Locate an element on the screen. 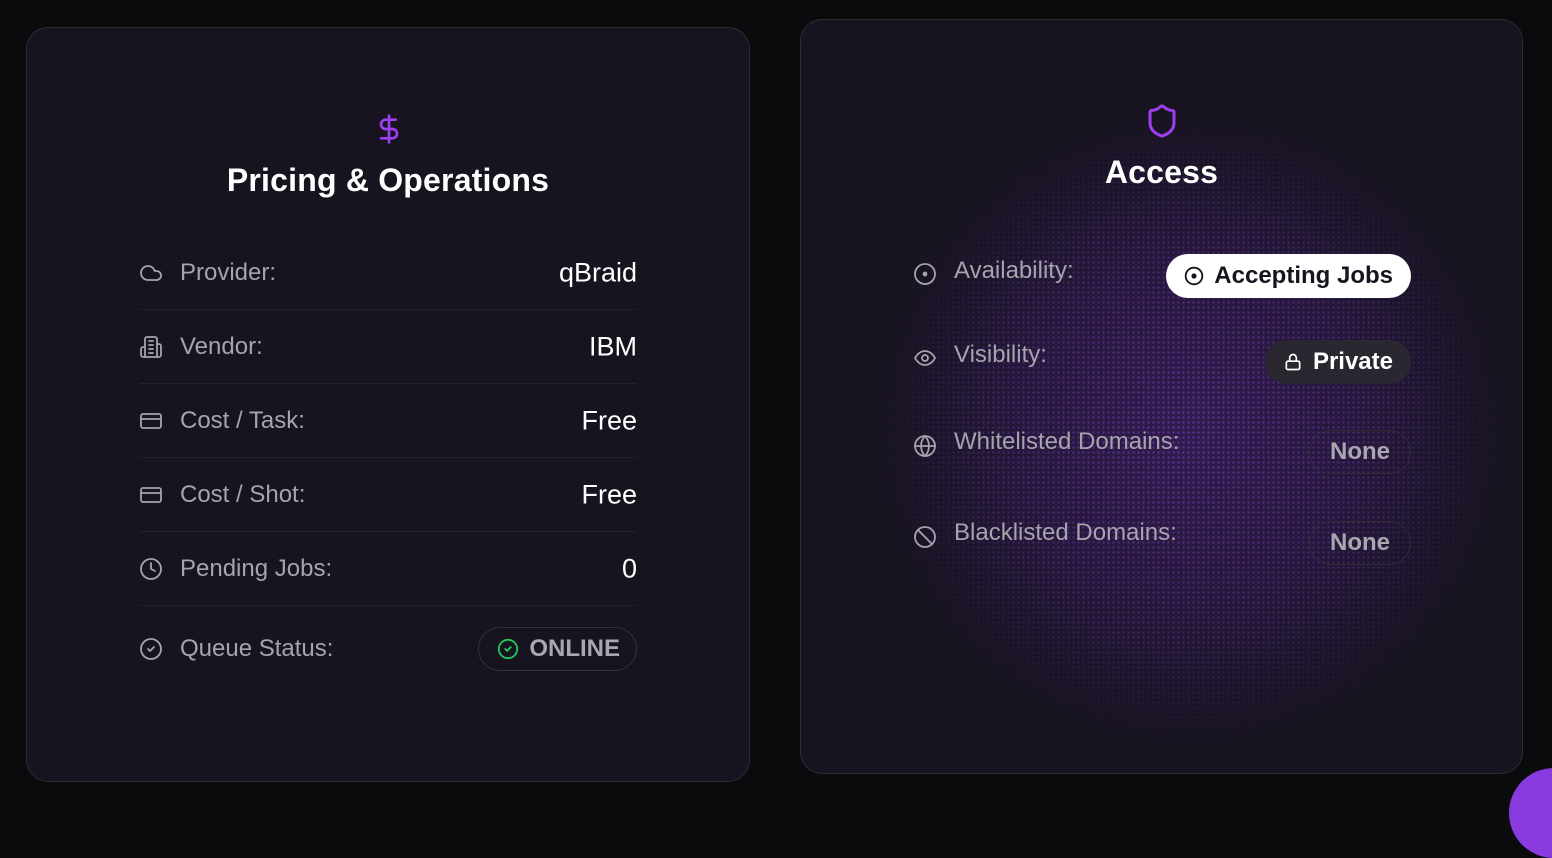  visibility-row: Visibility: Private is located at coordinates (1162, 359).